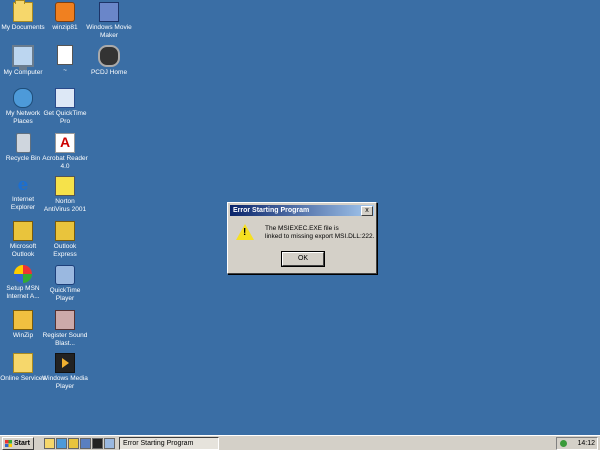 Image resolution: width=600 pixels, height=450 pixels. Describe the element at coordinates (302, 228) in the screenshot. I see `message-line-1: The MSIEXEC.EXE file is` at that location.